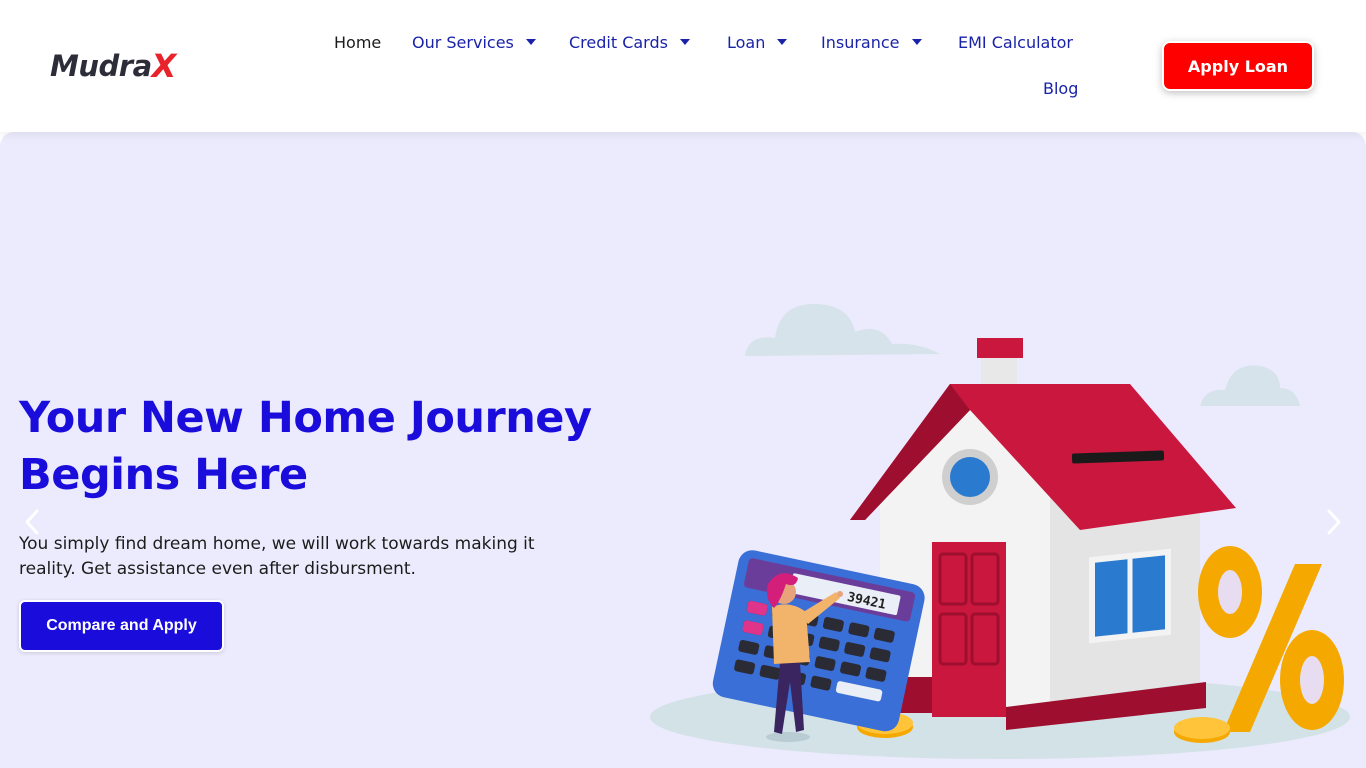 This screenshot has height=768, width=1366. Describe the element at coordinates (746, 42) in the screenshot. I see `nav-item-label: Loan` at that location.